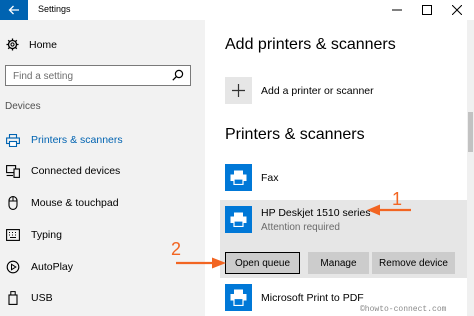 The width and height of the screenshot is (474, 316). I want to click on printer-item-microsoft-pdf: Microsoft Print to PDF, so click(294, 297).